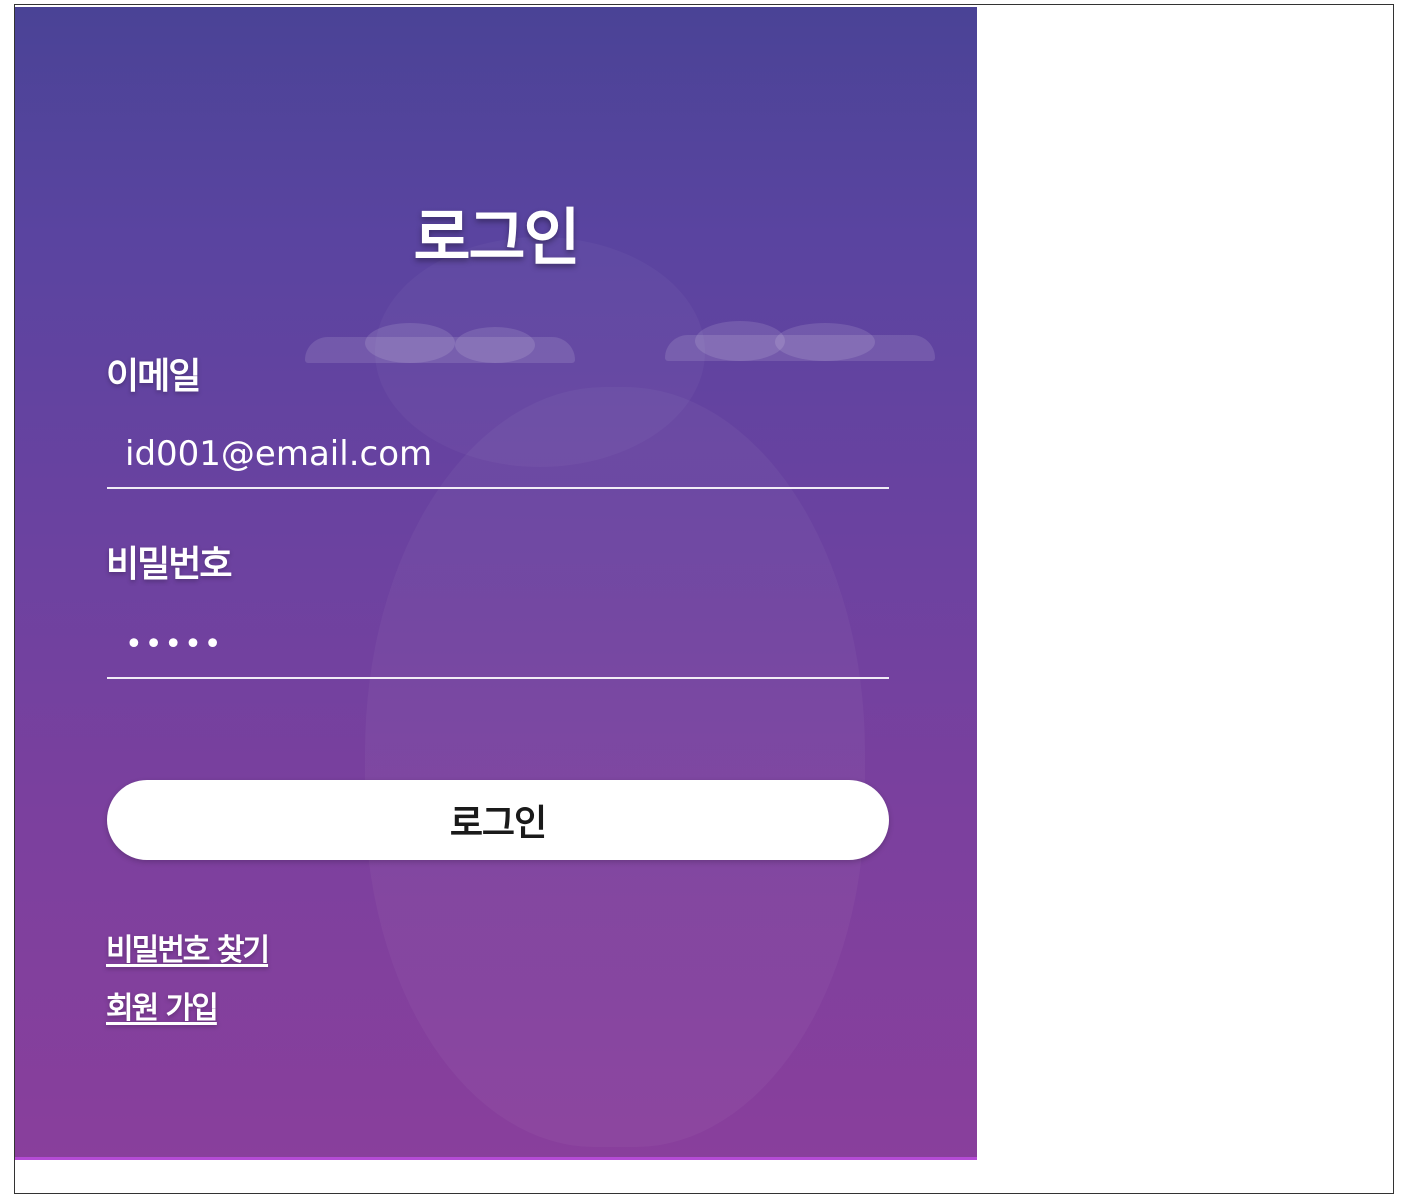 The height and width of the screenshot is (1194, 1403). Describe the element at coordinates (440, 343) in the screenshot. I see `background-cloud-left` at that location.